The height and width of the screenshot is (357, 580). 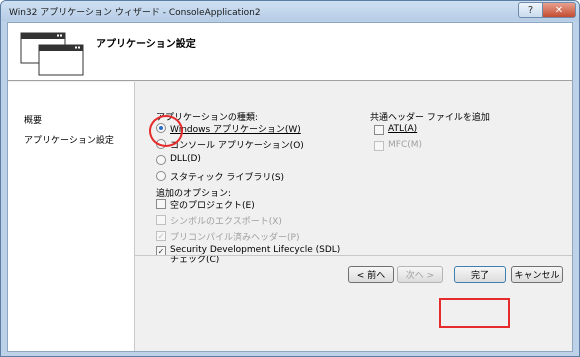 I want to click on finish-button: 完了, so click(x=480, y=274).